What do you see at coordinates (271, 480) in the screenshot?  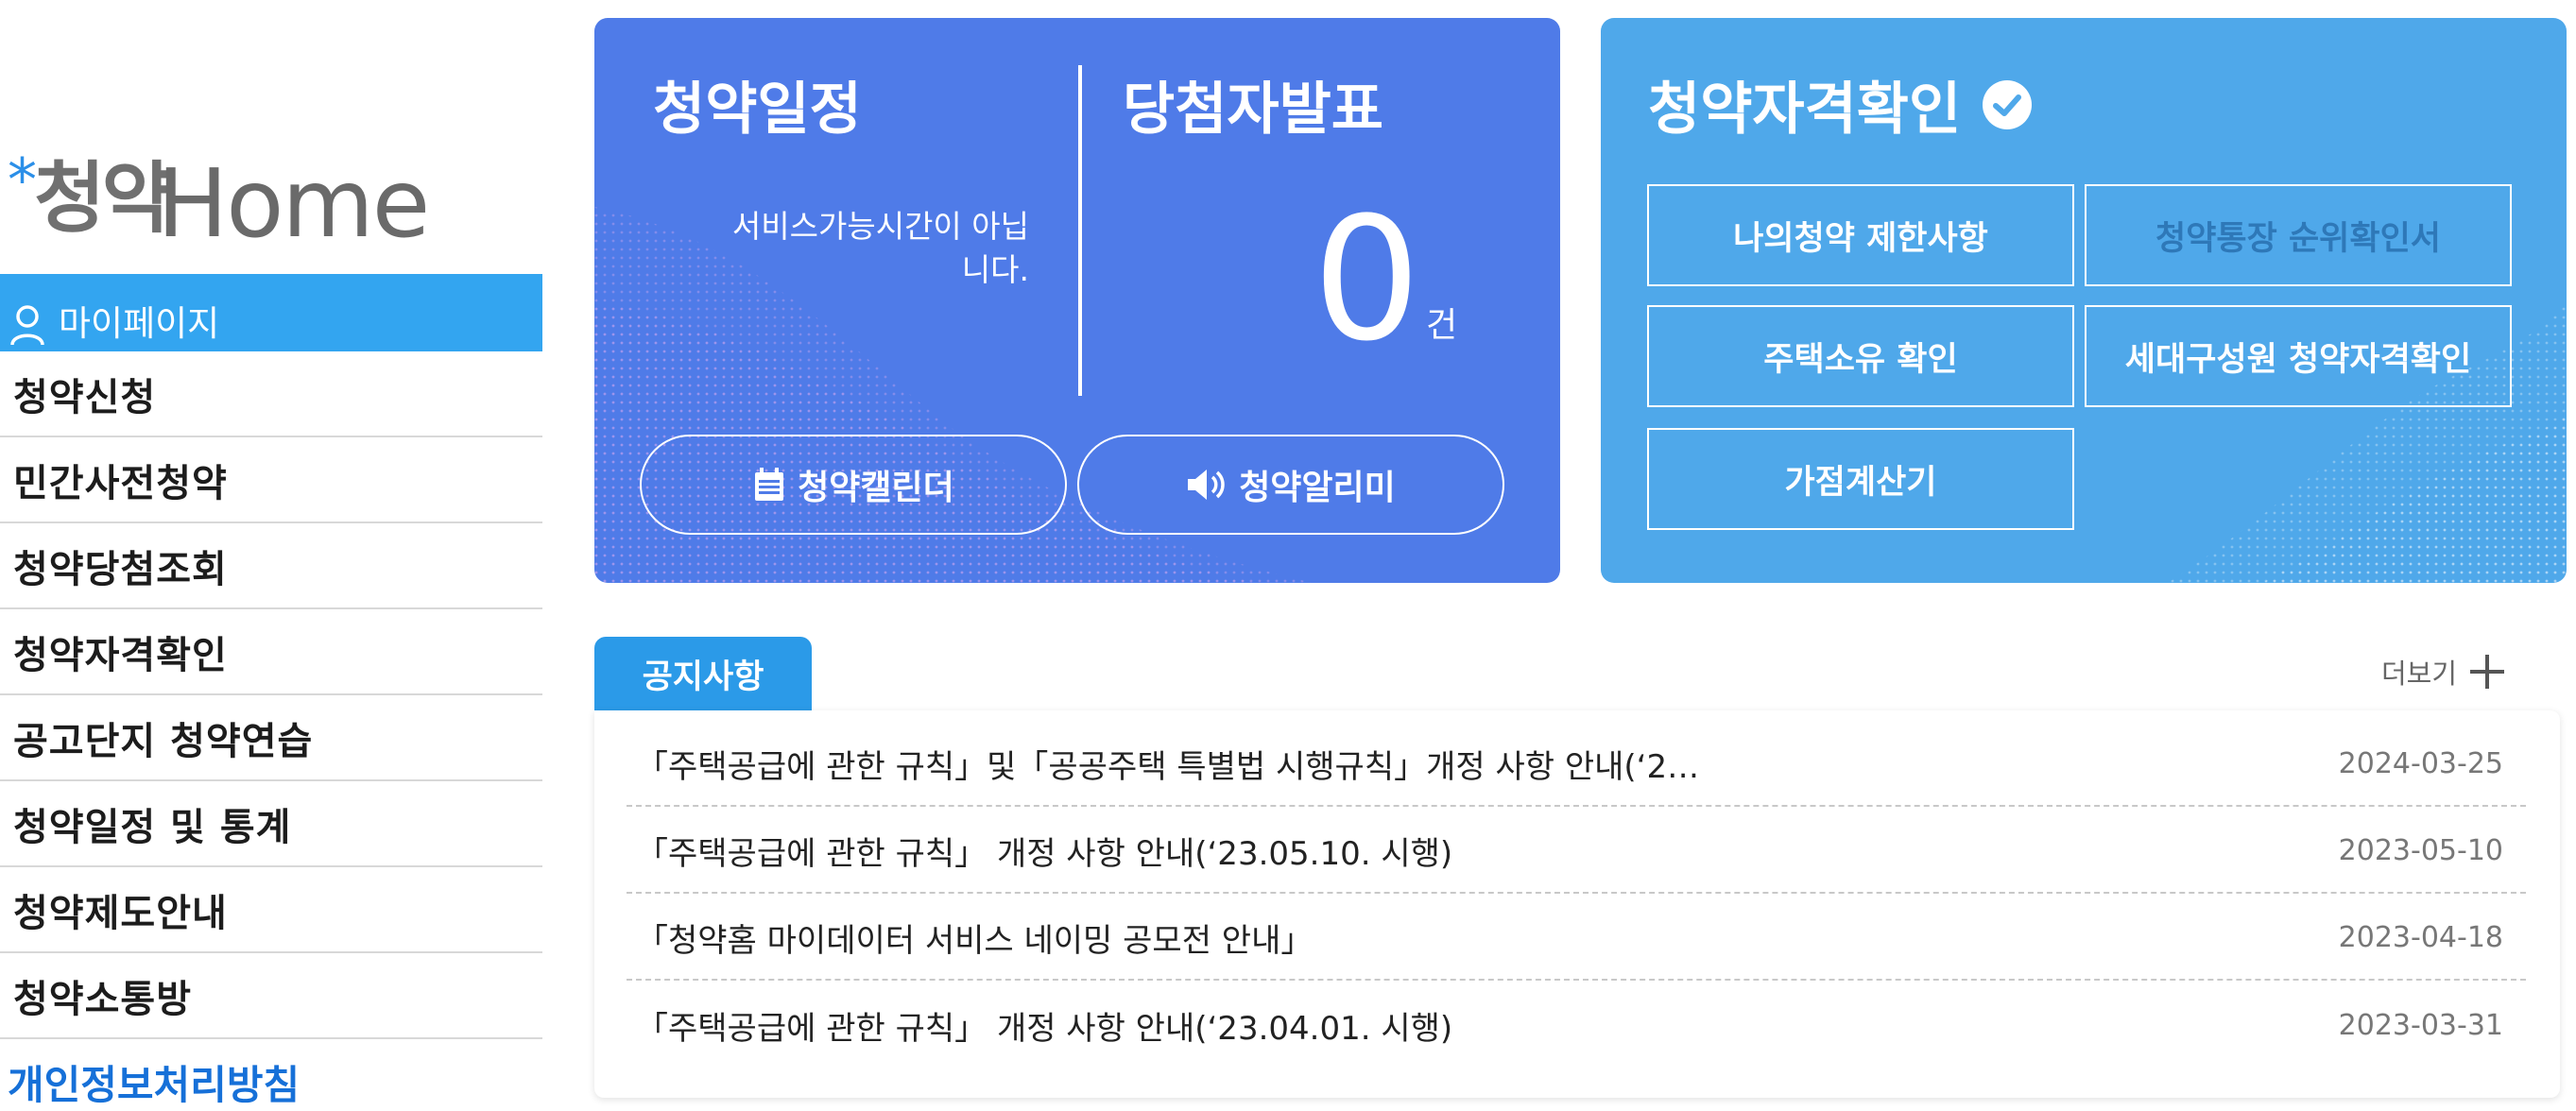 I see `sidebar-item-private-pre-subscription: 민간사전청약` at bounding box center [271, 480].